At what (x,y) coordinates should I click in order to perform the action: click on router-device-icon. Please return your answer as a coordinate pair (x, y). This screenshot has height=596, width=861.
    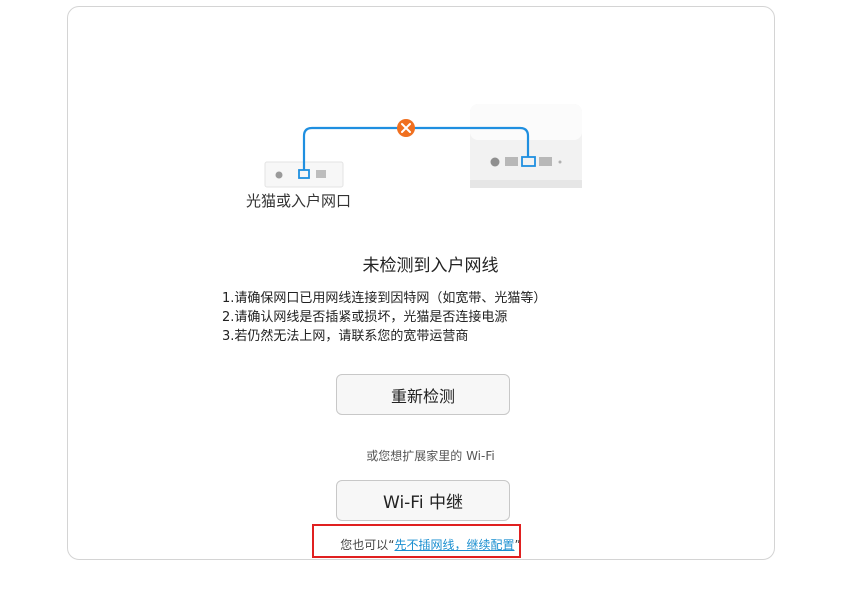
    Looking at the image, I should click on (526, 146).